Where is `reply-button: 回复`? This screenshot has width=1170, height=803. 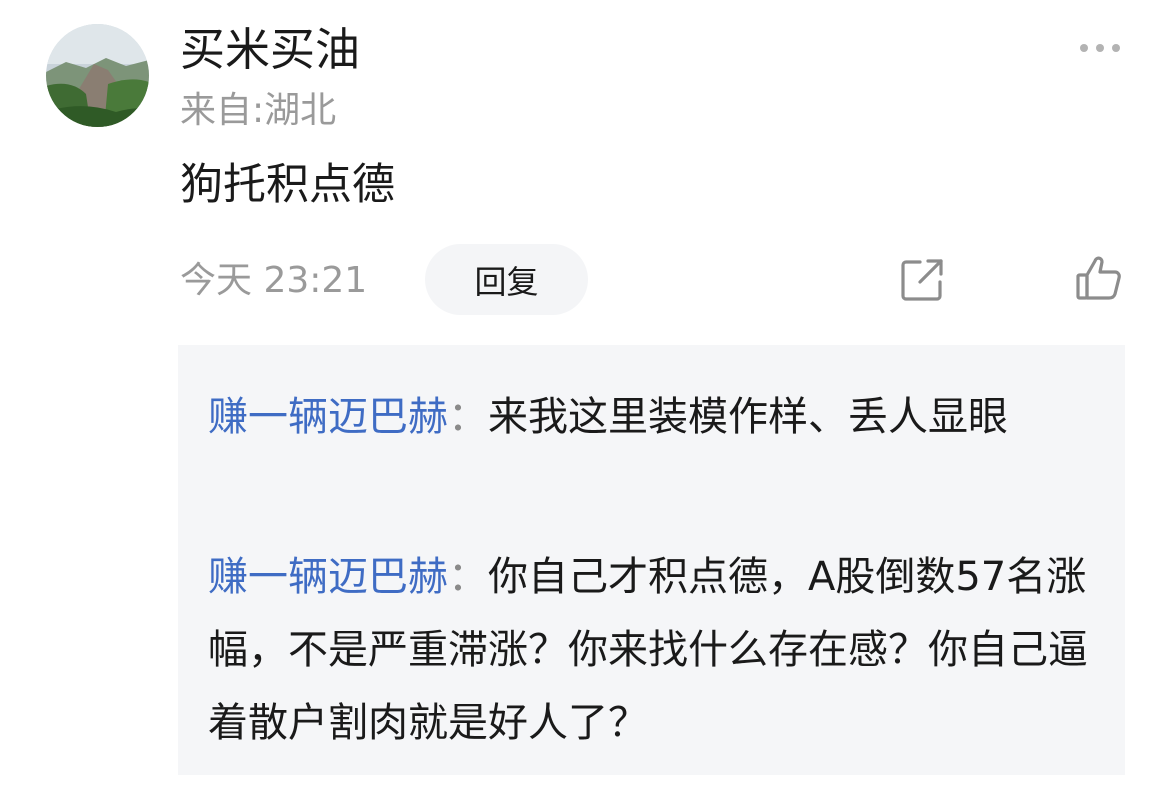 reply-button: 回复 is located at coordinates (506, 279).